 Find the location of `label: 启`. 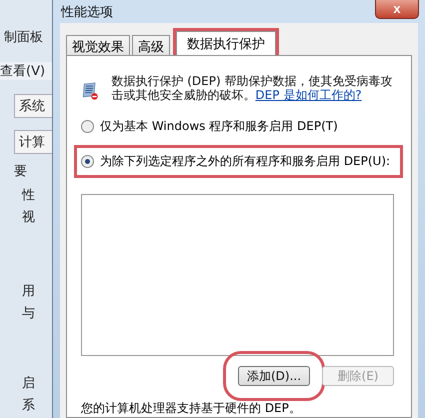

label: 启 is located at coordinates (29, 383).